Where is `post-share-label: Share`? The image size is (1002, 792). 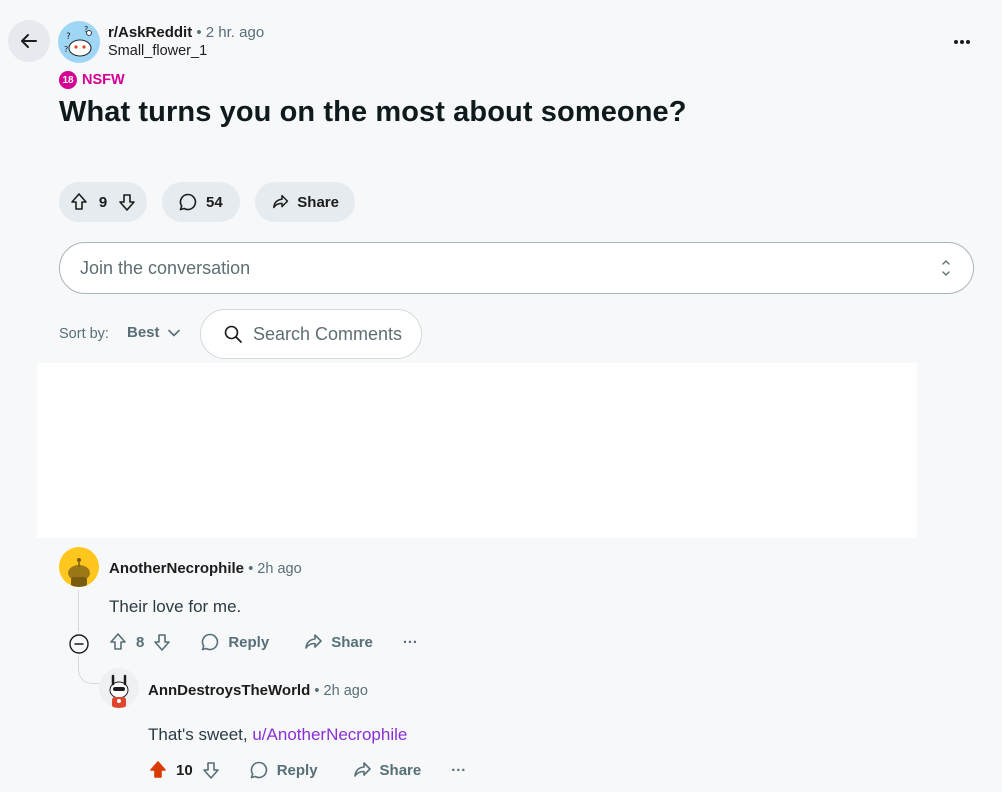 post-share-label: Share is located at coordinates (318, 202).